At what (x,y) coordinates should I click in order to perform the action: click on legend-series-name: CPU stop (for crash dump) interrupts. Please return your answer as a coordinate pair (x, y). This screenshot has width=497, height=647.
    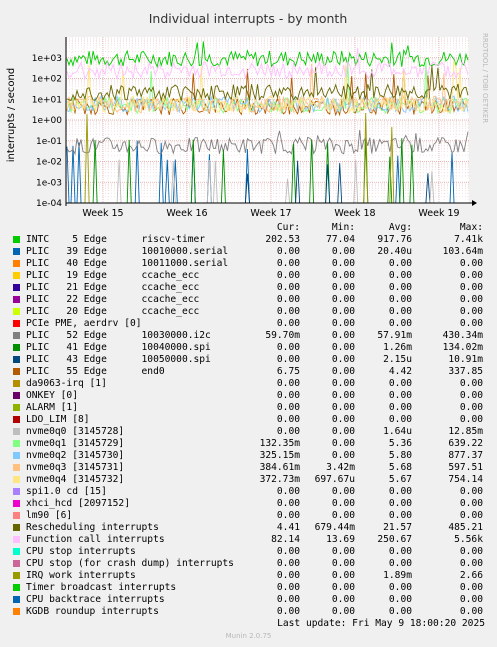
    Looking at the image, I should click on (130, 563).